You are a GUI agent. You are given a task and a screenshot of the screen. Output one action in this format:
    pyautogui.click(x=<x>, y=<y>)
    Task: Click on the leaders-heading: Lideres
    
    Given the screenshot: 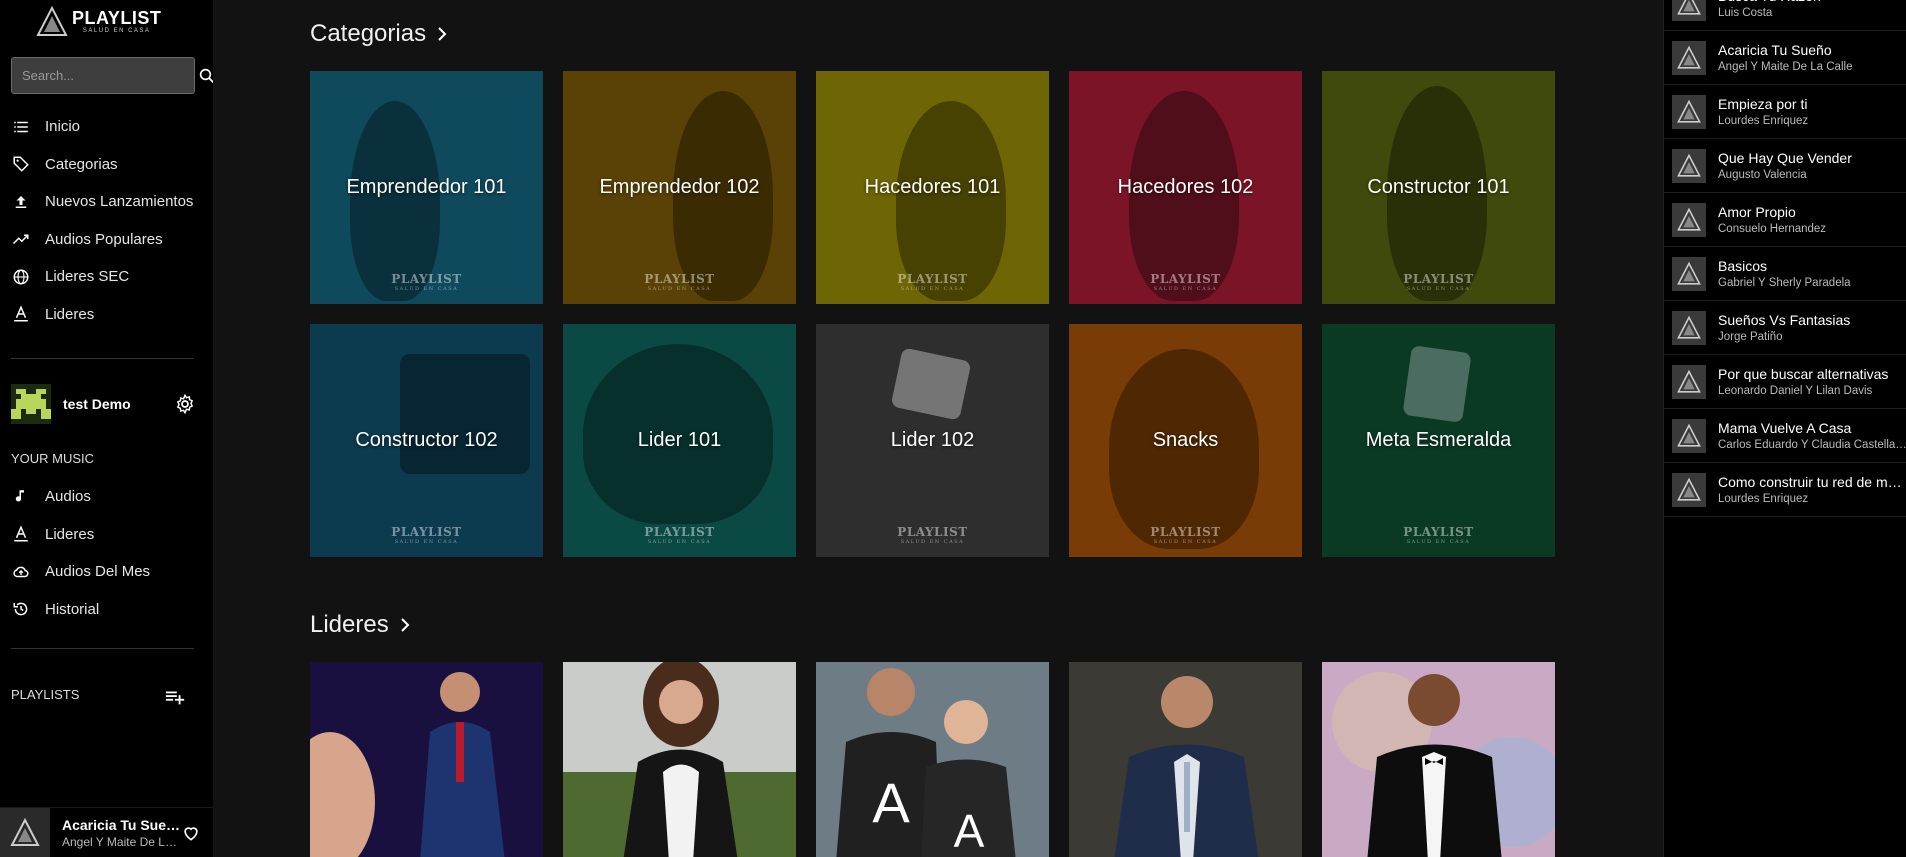 What is the action you would take?
    pyautogui.click(x=361, y=625)
    